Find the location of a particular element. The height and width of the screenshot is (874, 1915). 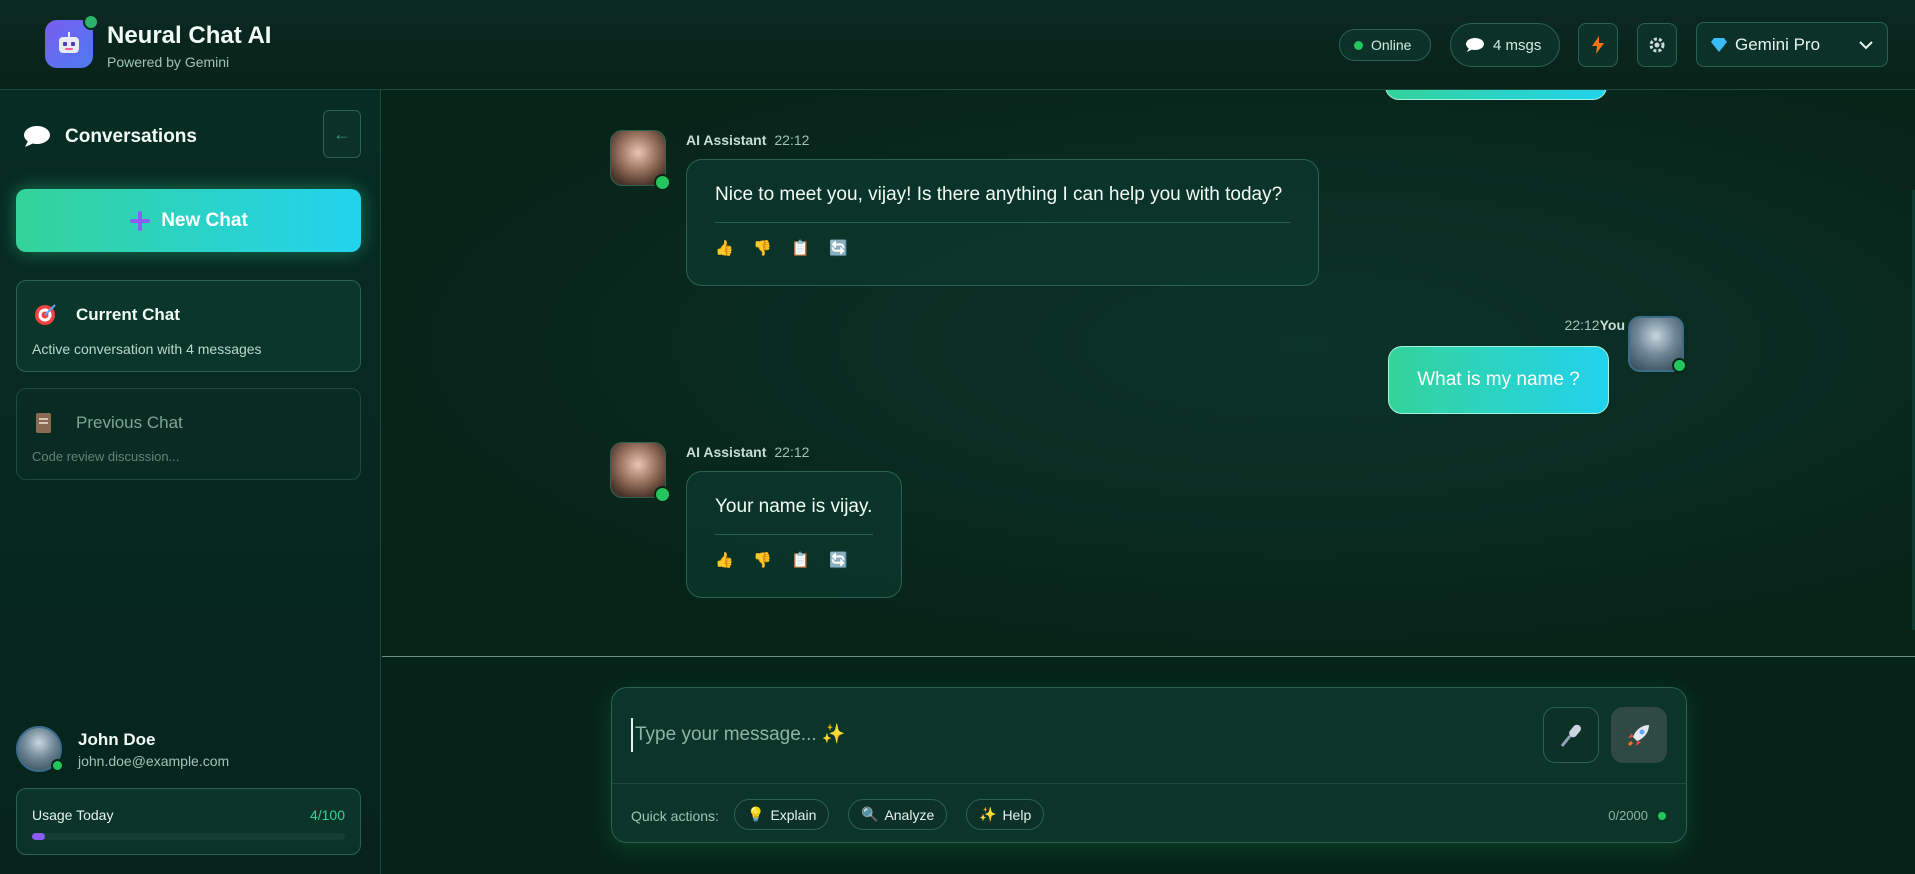

app-title: Neural Chat AI is located at coordinates (189, 35).